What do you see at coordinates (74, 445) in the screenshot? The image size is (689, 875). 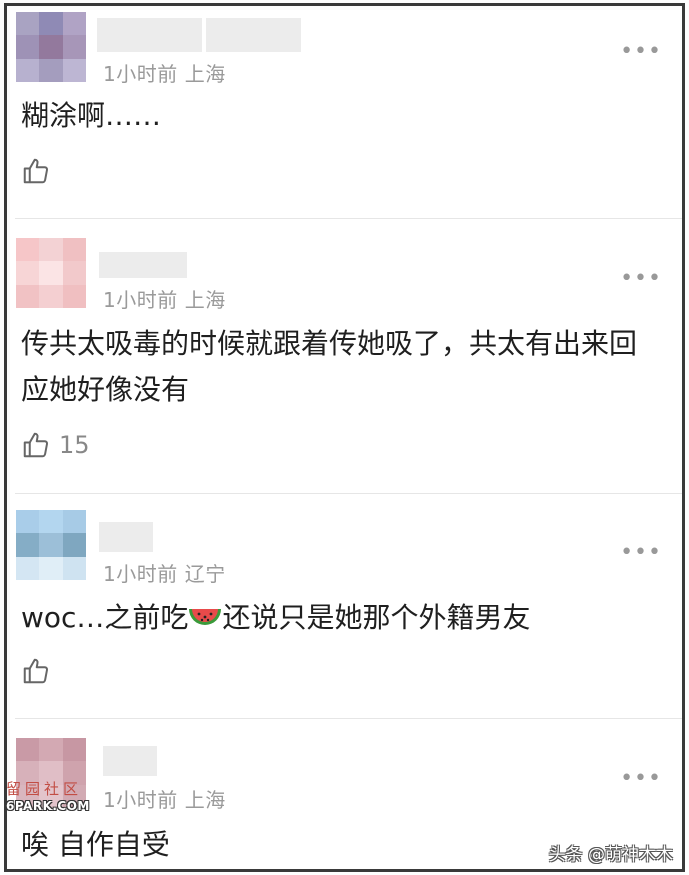 I see `like-count: 15` at bounding box center [74, 445].